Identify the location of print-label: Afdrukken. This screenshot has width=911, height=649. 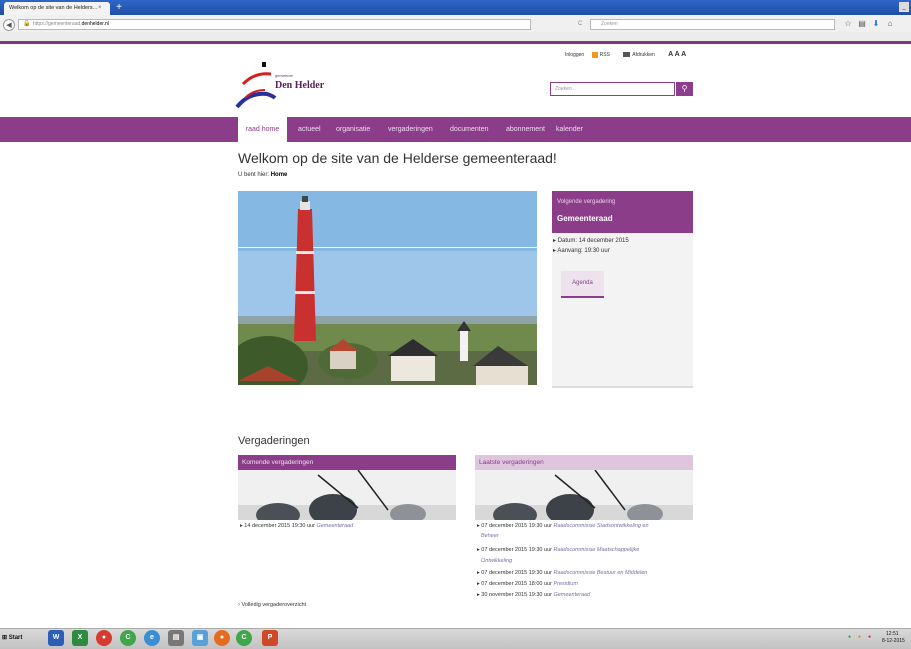
(643, 55).